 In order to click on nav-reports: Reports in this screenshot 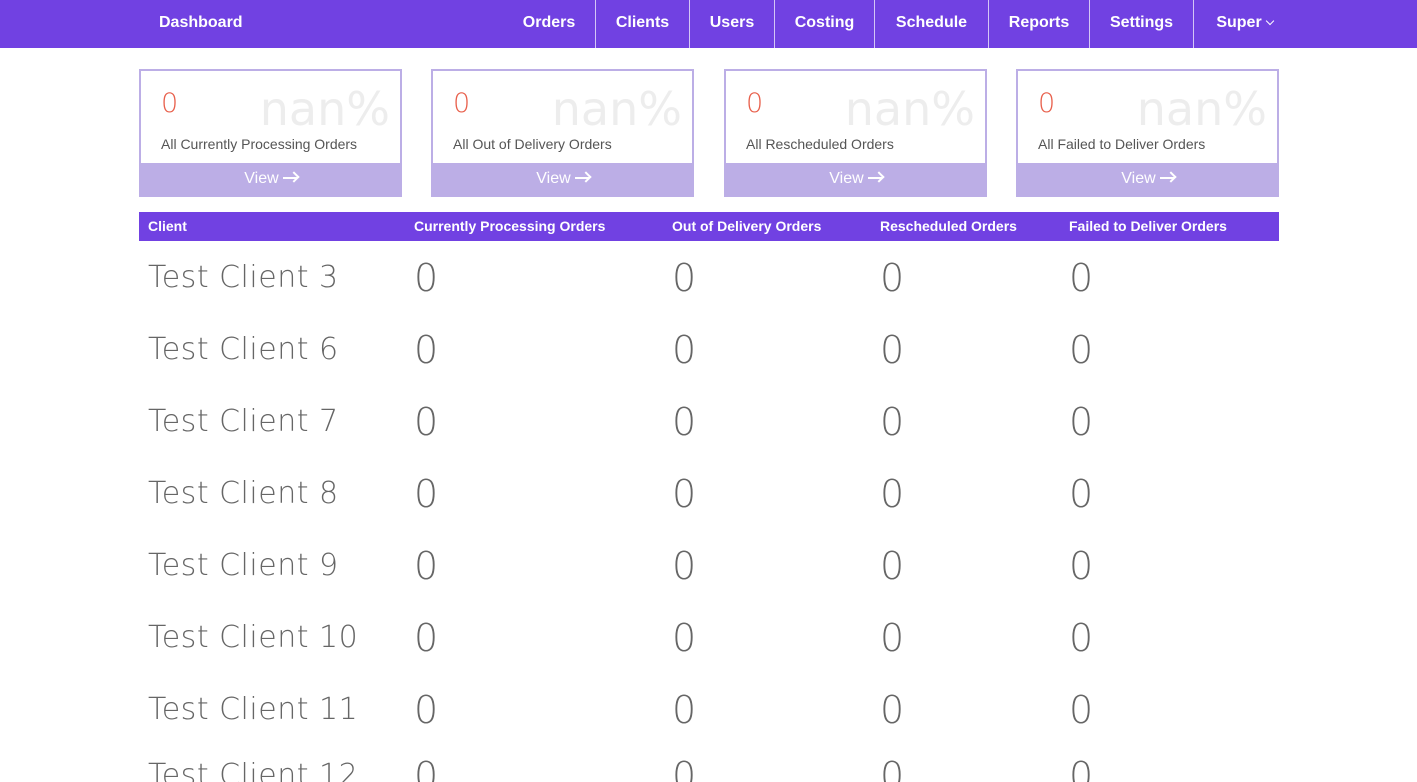, I will do `click(1038, 24)`.